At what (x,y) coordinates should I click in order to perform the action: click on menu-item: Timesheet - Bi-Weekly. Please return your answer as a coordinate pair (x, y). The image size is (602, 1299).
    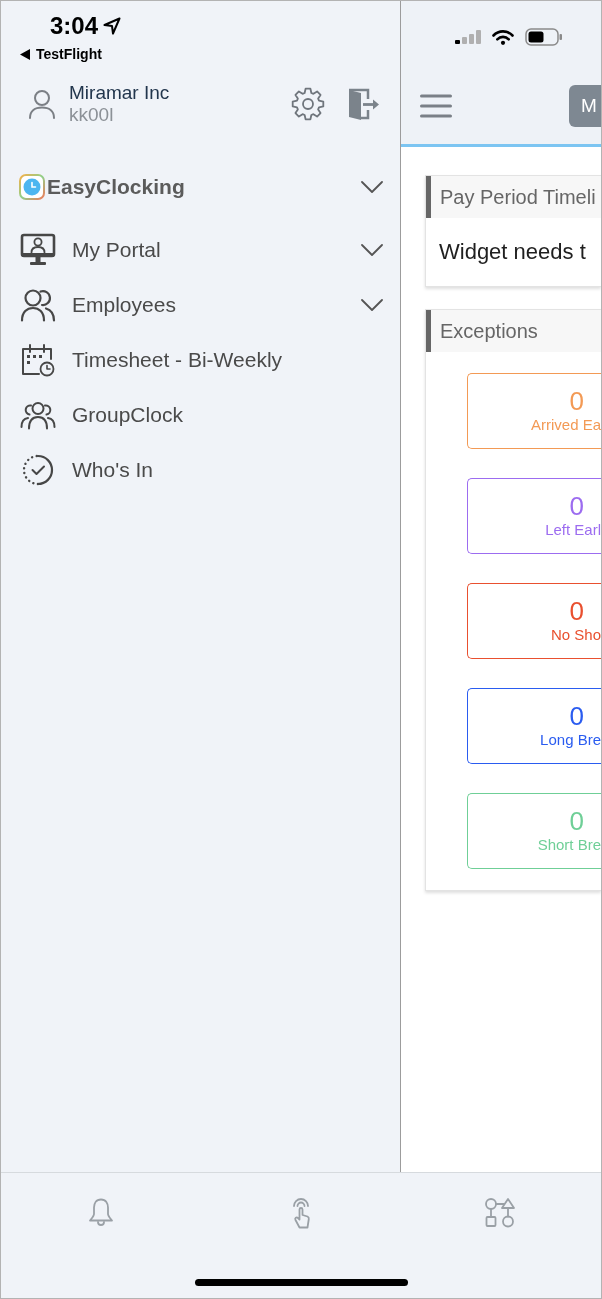
    Looking at the image, I should click on (200, 359).